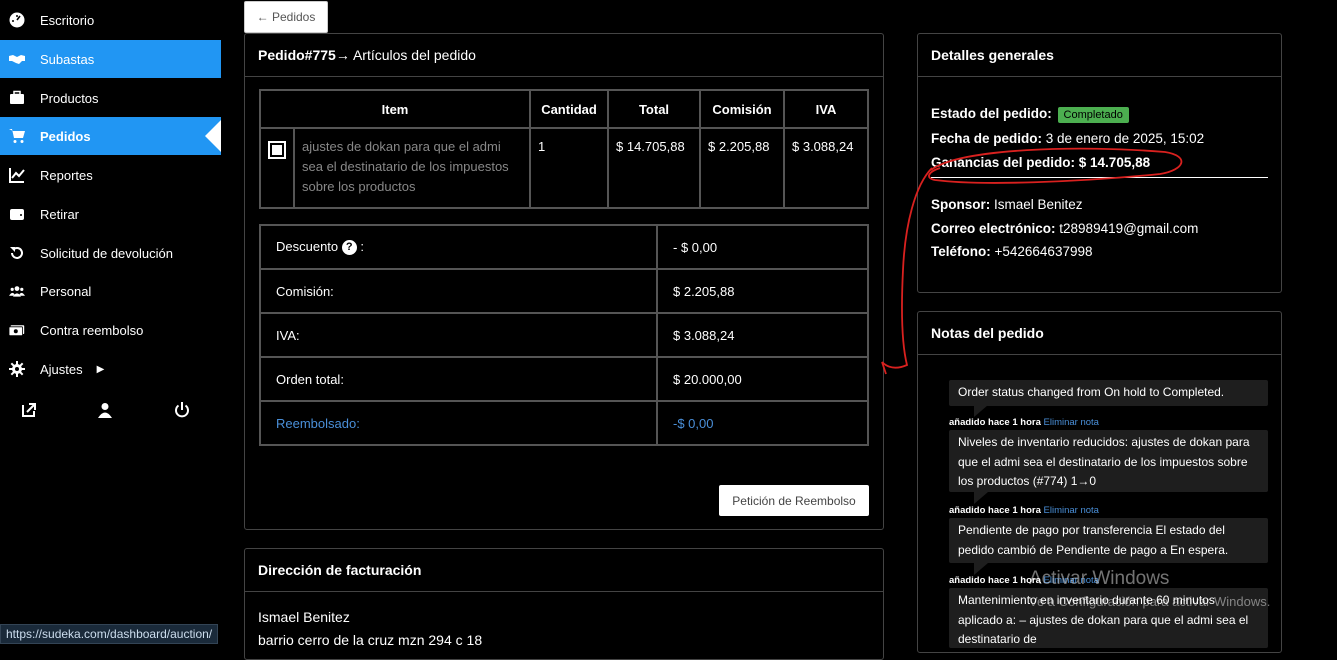  Describe the element at coordinates (1099, 177) in the screenshot. I see `details-divider` at that location.